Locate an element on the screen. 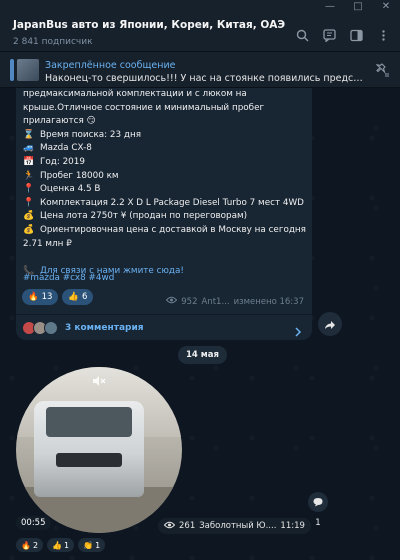  detail-mileage: 🏃 Пробег 18000 км is located at coordinates (165, 177).